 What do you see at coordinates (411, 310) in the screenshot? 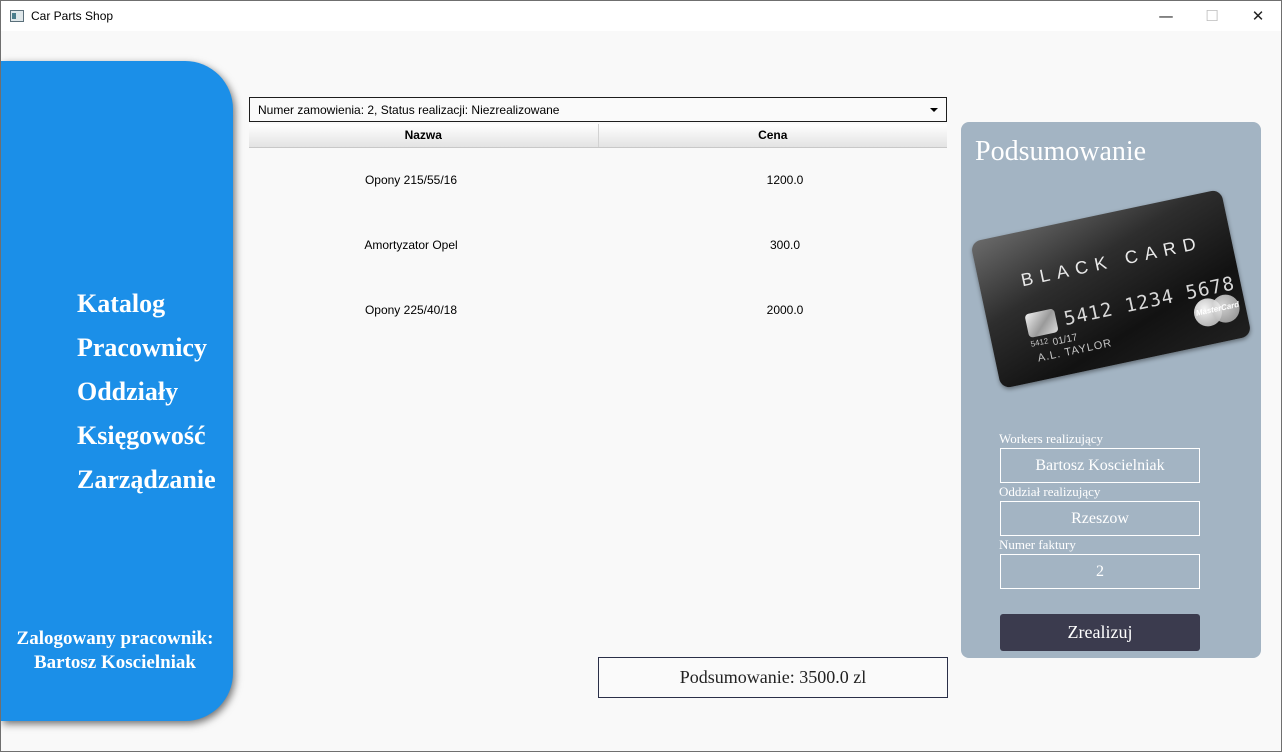
I see `cell-name: Opony 225/40/18` at bounding box center [411, 310].